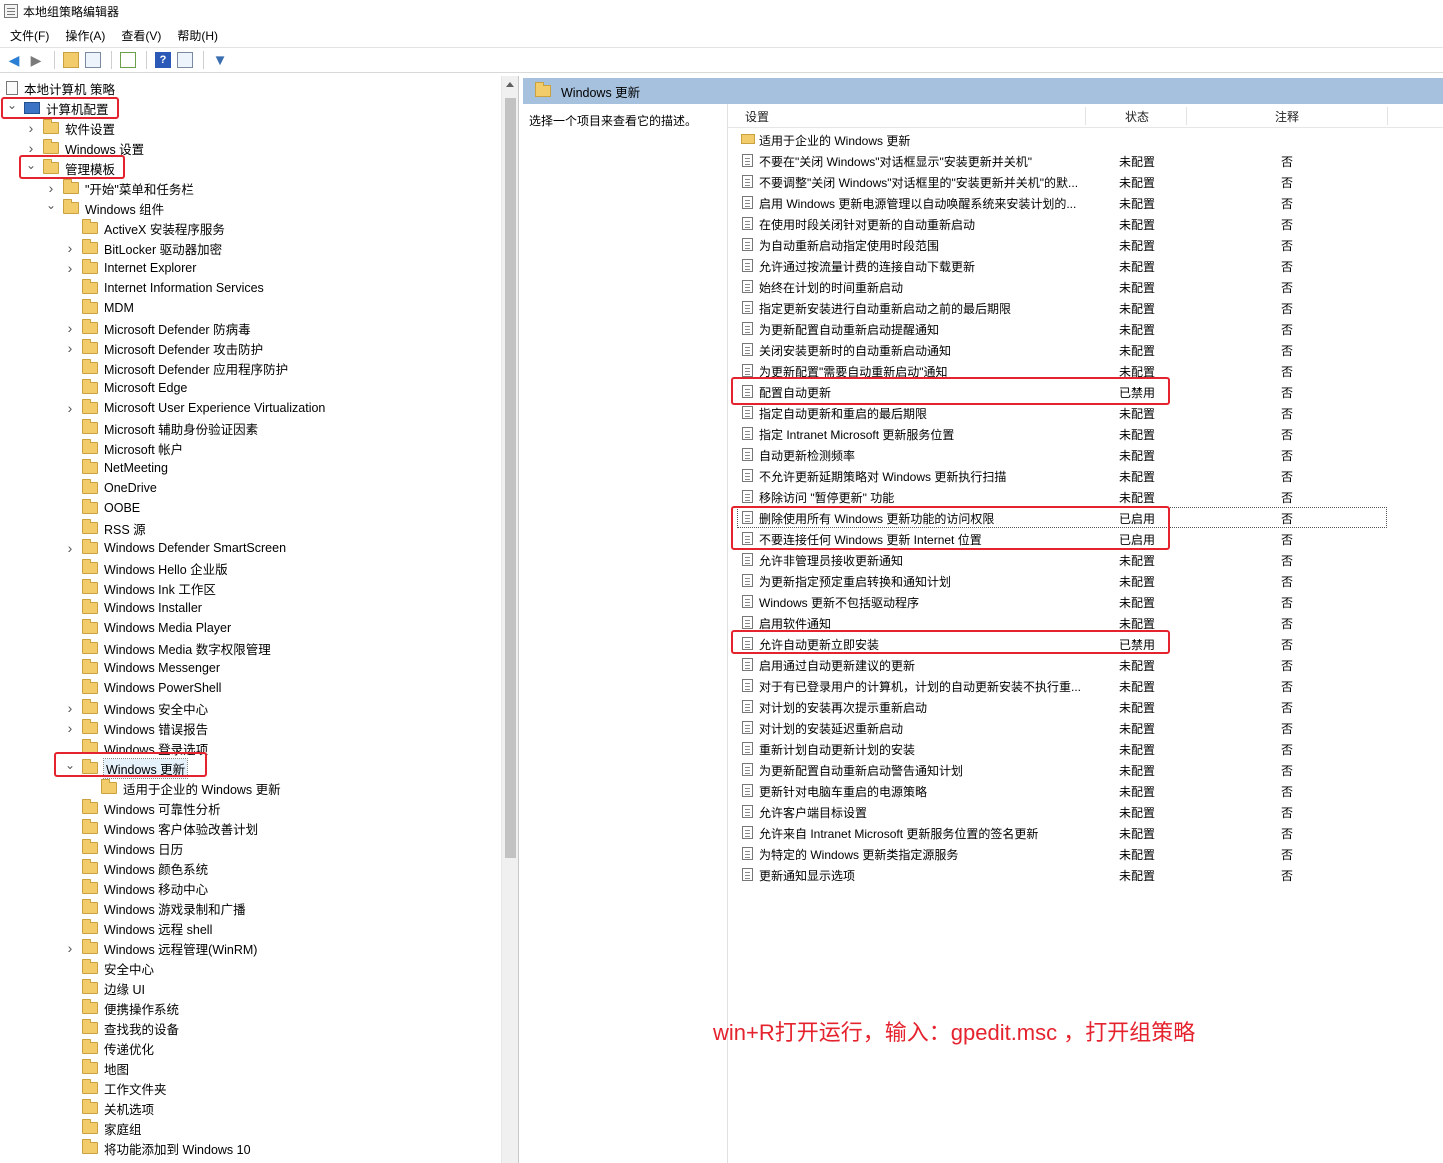 The height and width of the screenshot is (1163, 1443). Describe the element at coordinates (721, 370) in the screenshot. I see `policy-row: 为更新配置"需要自动重新启动"通知 未配置 否` at that location.